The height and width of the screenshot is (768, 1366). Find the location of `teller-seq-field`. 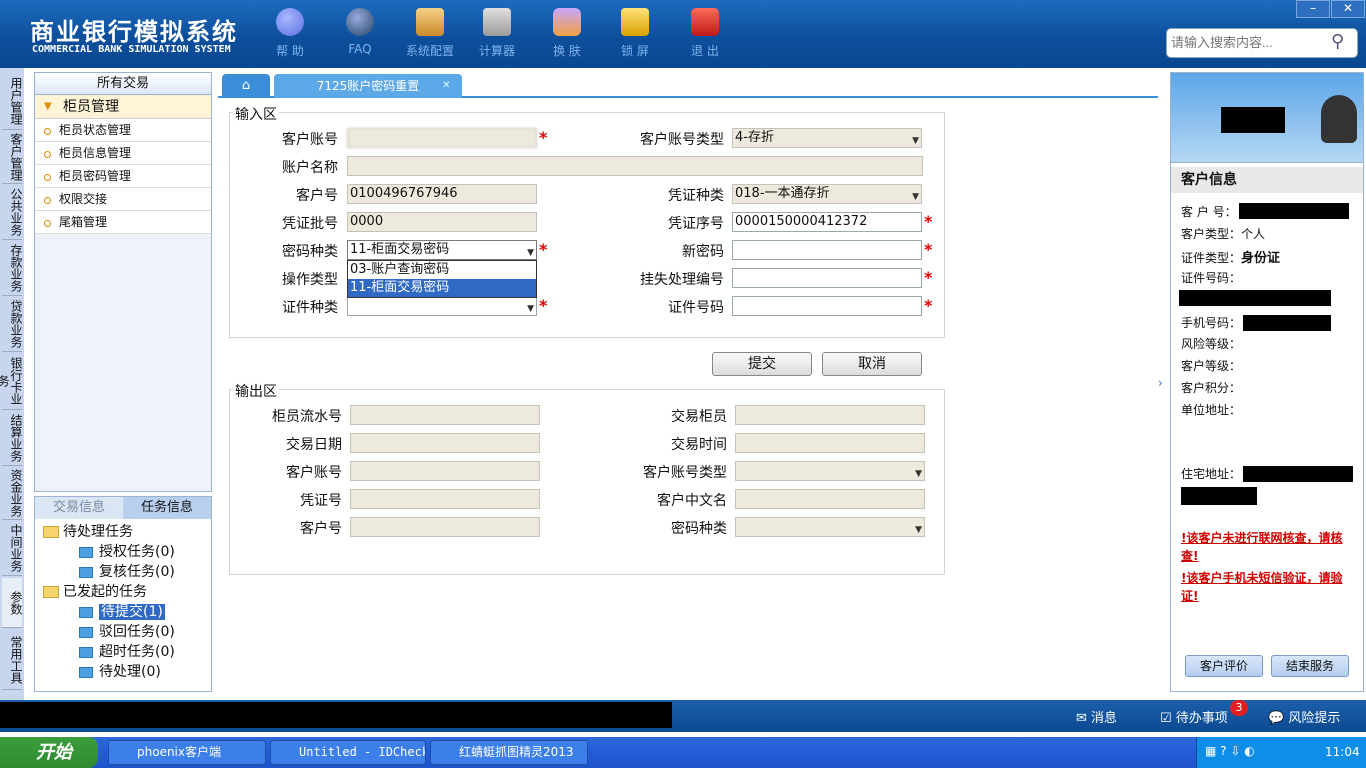

teller-seq-field is located at coordinates (445, 415).